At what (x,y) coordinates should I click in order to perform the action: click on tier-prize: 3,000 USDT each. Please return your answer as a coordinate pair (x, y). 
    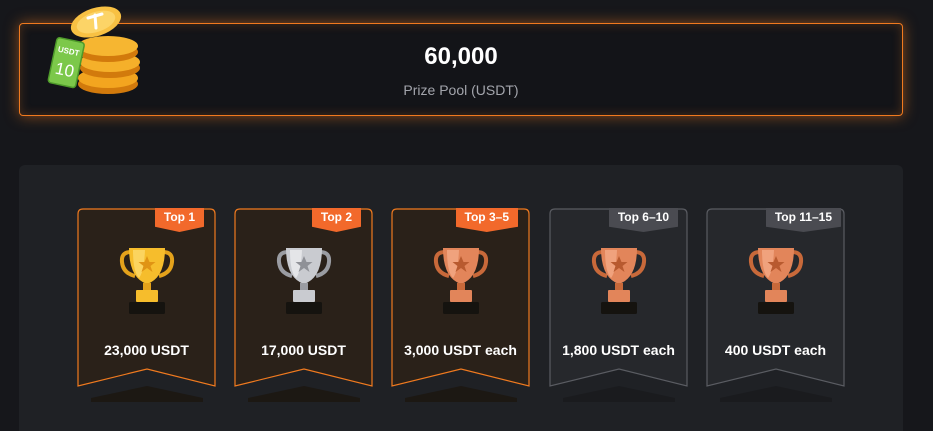
    Looking at the image, I should click on (460, 350).